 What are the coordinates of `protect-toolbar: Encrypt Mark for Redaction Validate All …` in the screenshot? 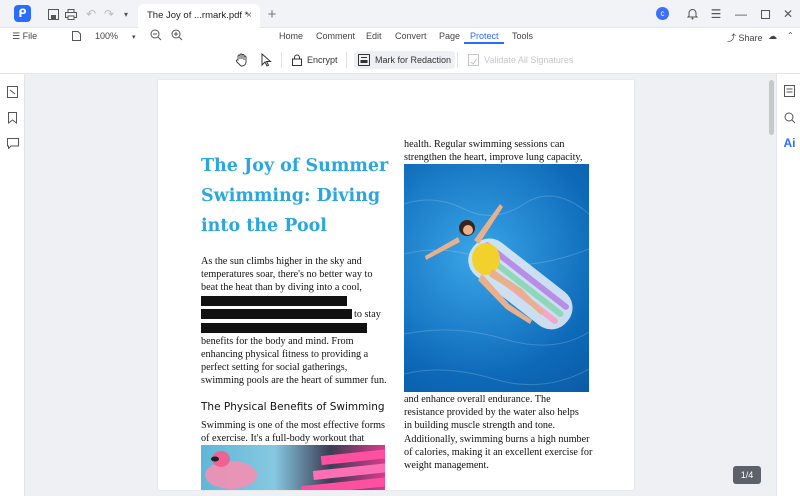 It's located at (400, 60).